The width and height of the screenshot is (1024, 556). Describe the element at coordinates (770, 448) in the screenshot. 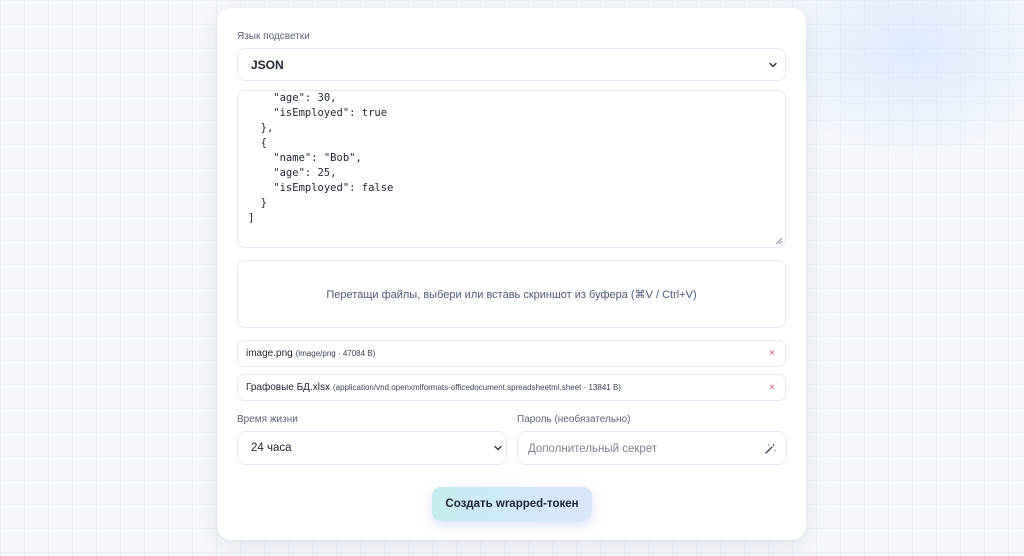

I see `magic-wand-icon` at that location.